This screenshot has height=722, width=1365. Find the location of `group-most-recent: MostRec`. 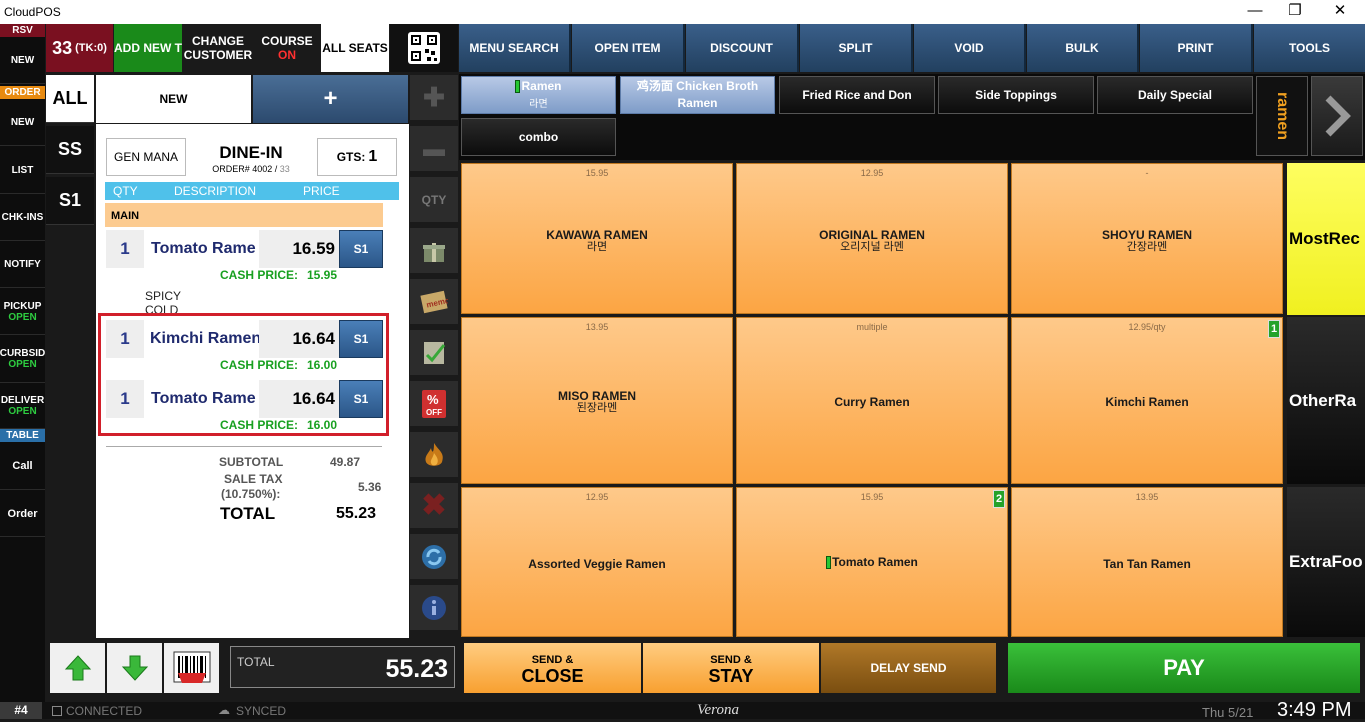

group-most-recent: MostRec is located at coordinates (1326, 239).